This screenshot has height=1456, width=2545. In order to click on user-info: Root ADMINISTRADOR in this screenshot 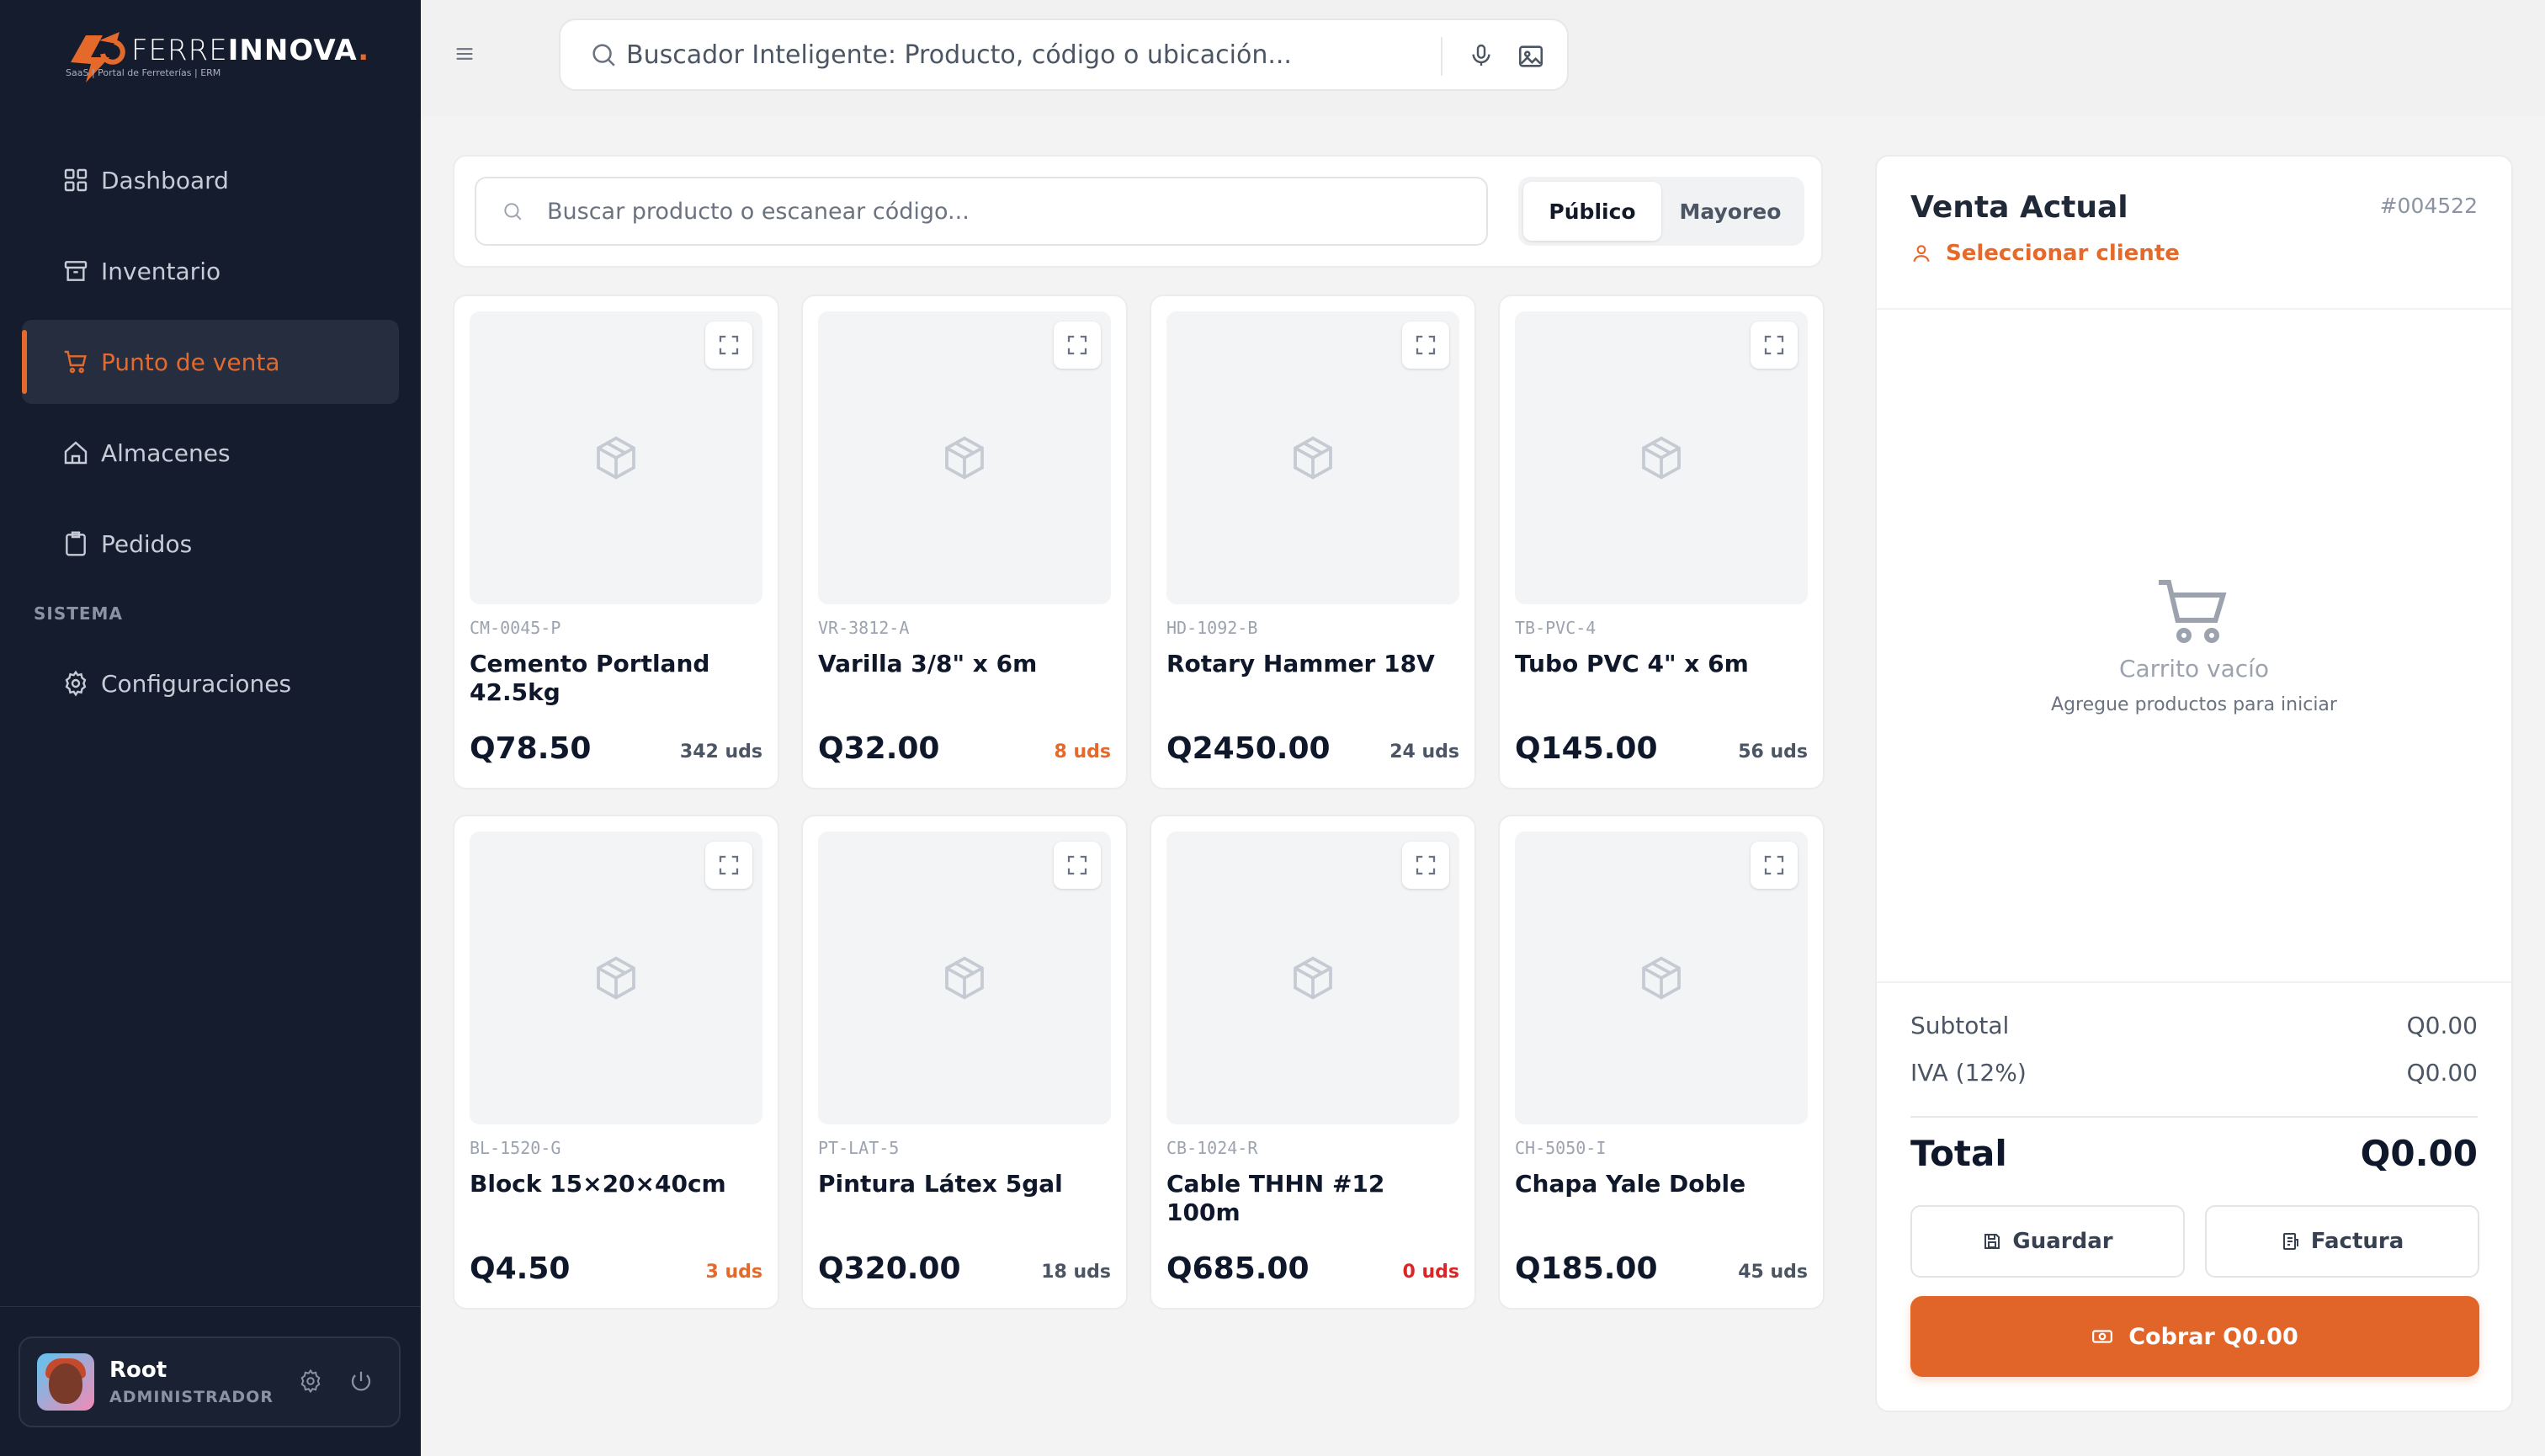, I will do `click(192, 1382)`.